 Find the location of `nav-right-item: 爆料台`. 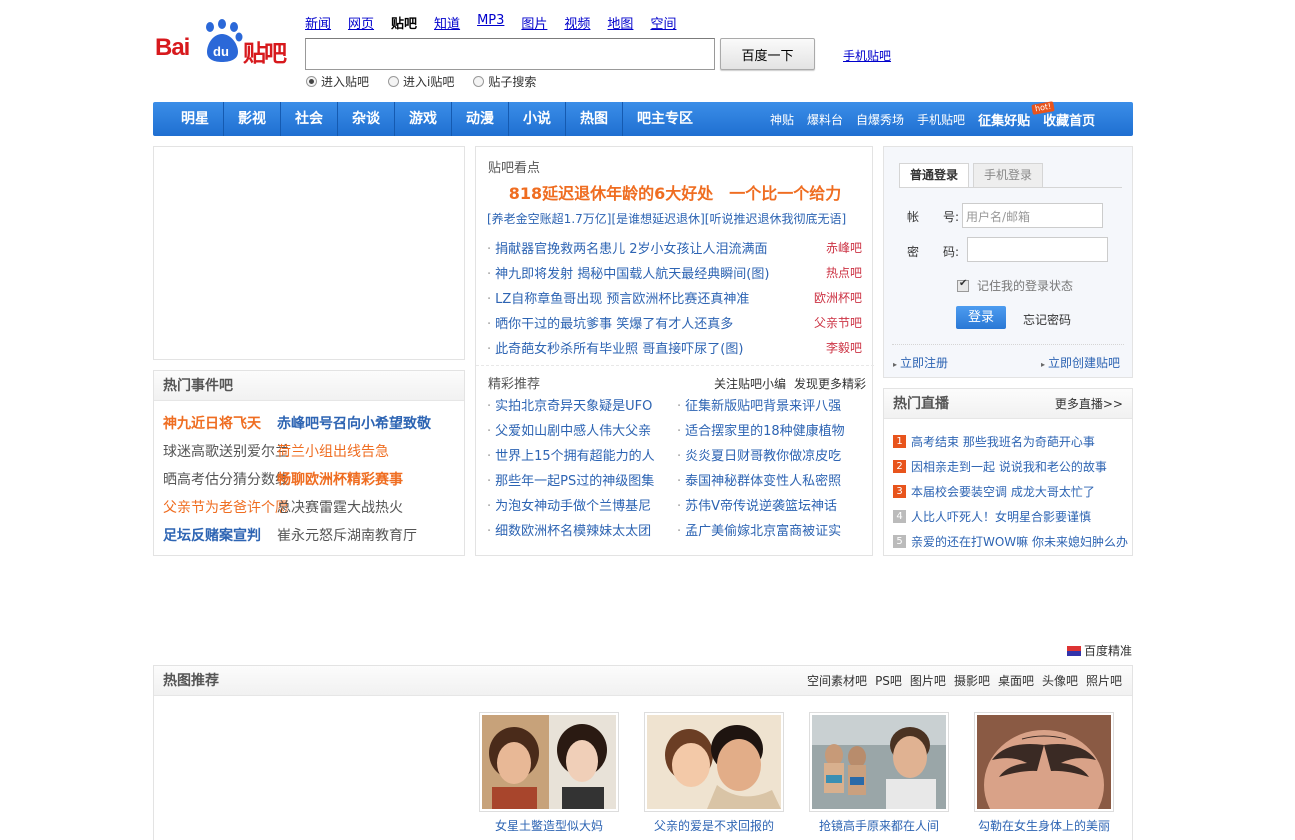

nav-right-item: 爆料台 is located at coordinates (825, 119).